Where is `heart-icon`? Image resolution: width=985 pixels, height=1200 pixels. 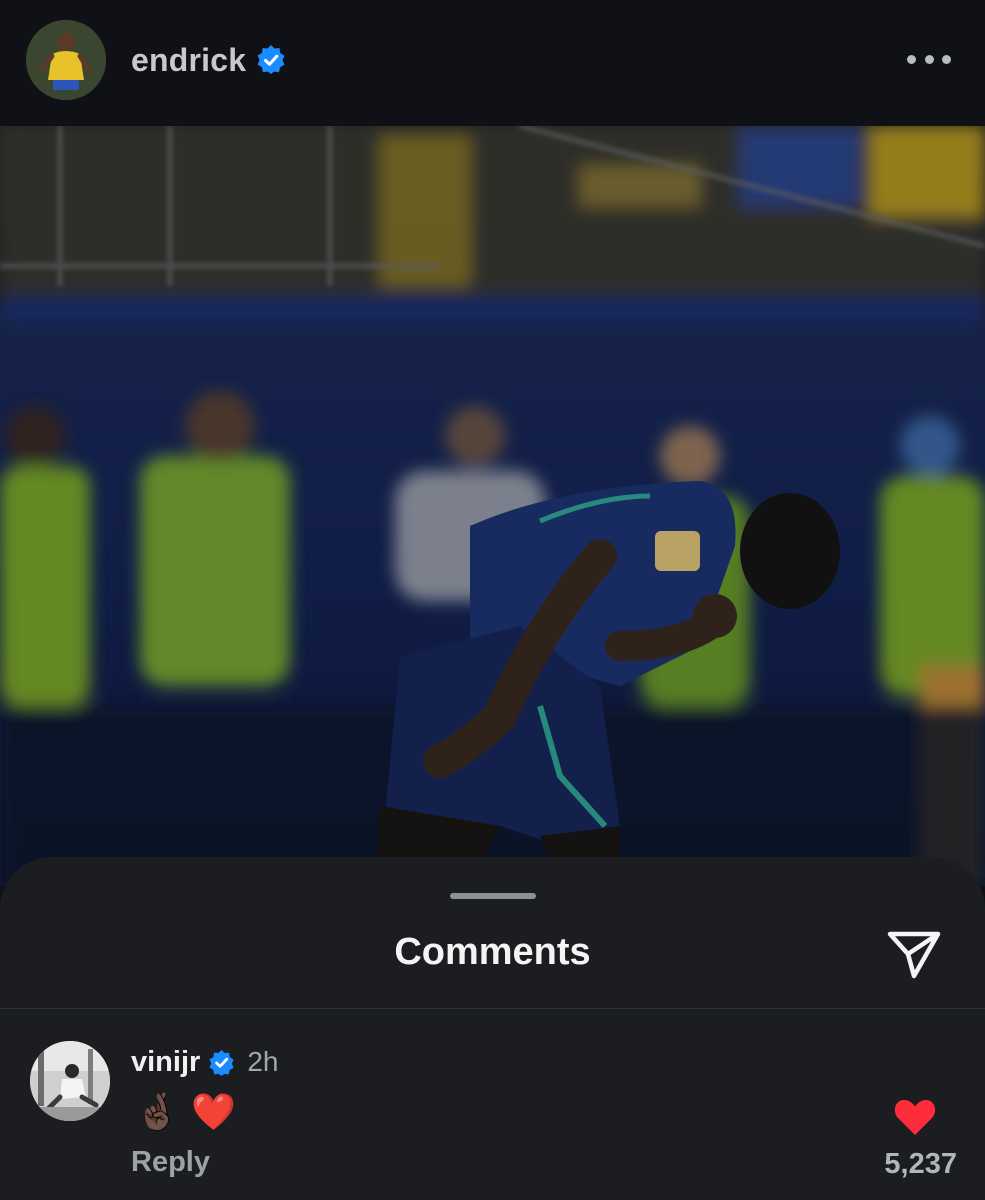 heart-icon is located at coordinates (915, 1117).